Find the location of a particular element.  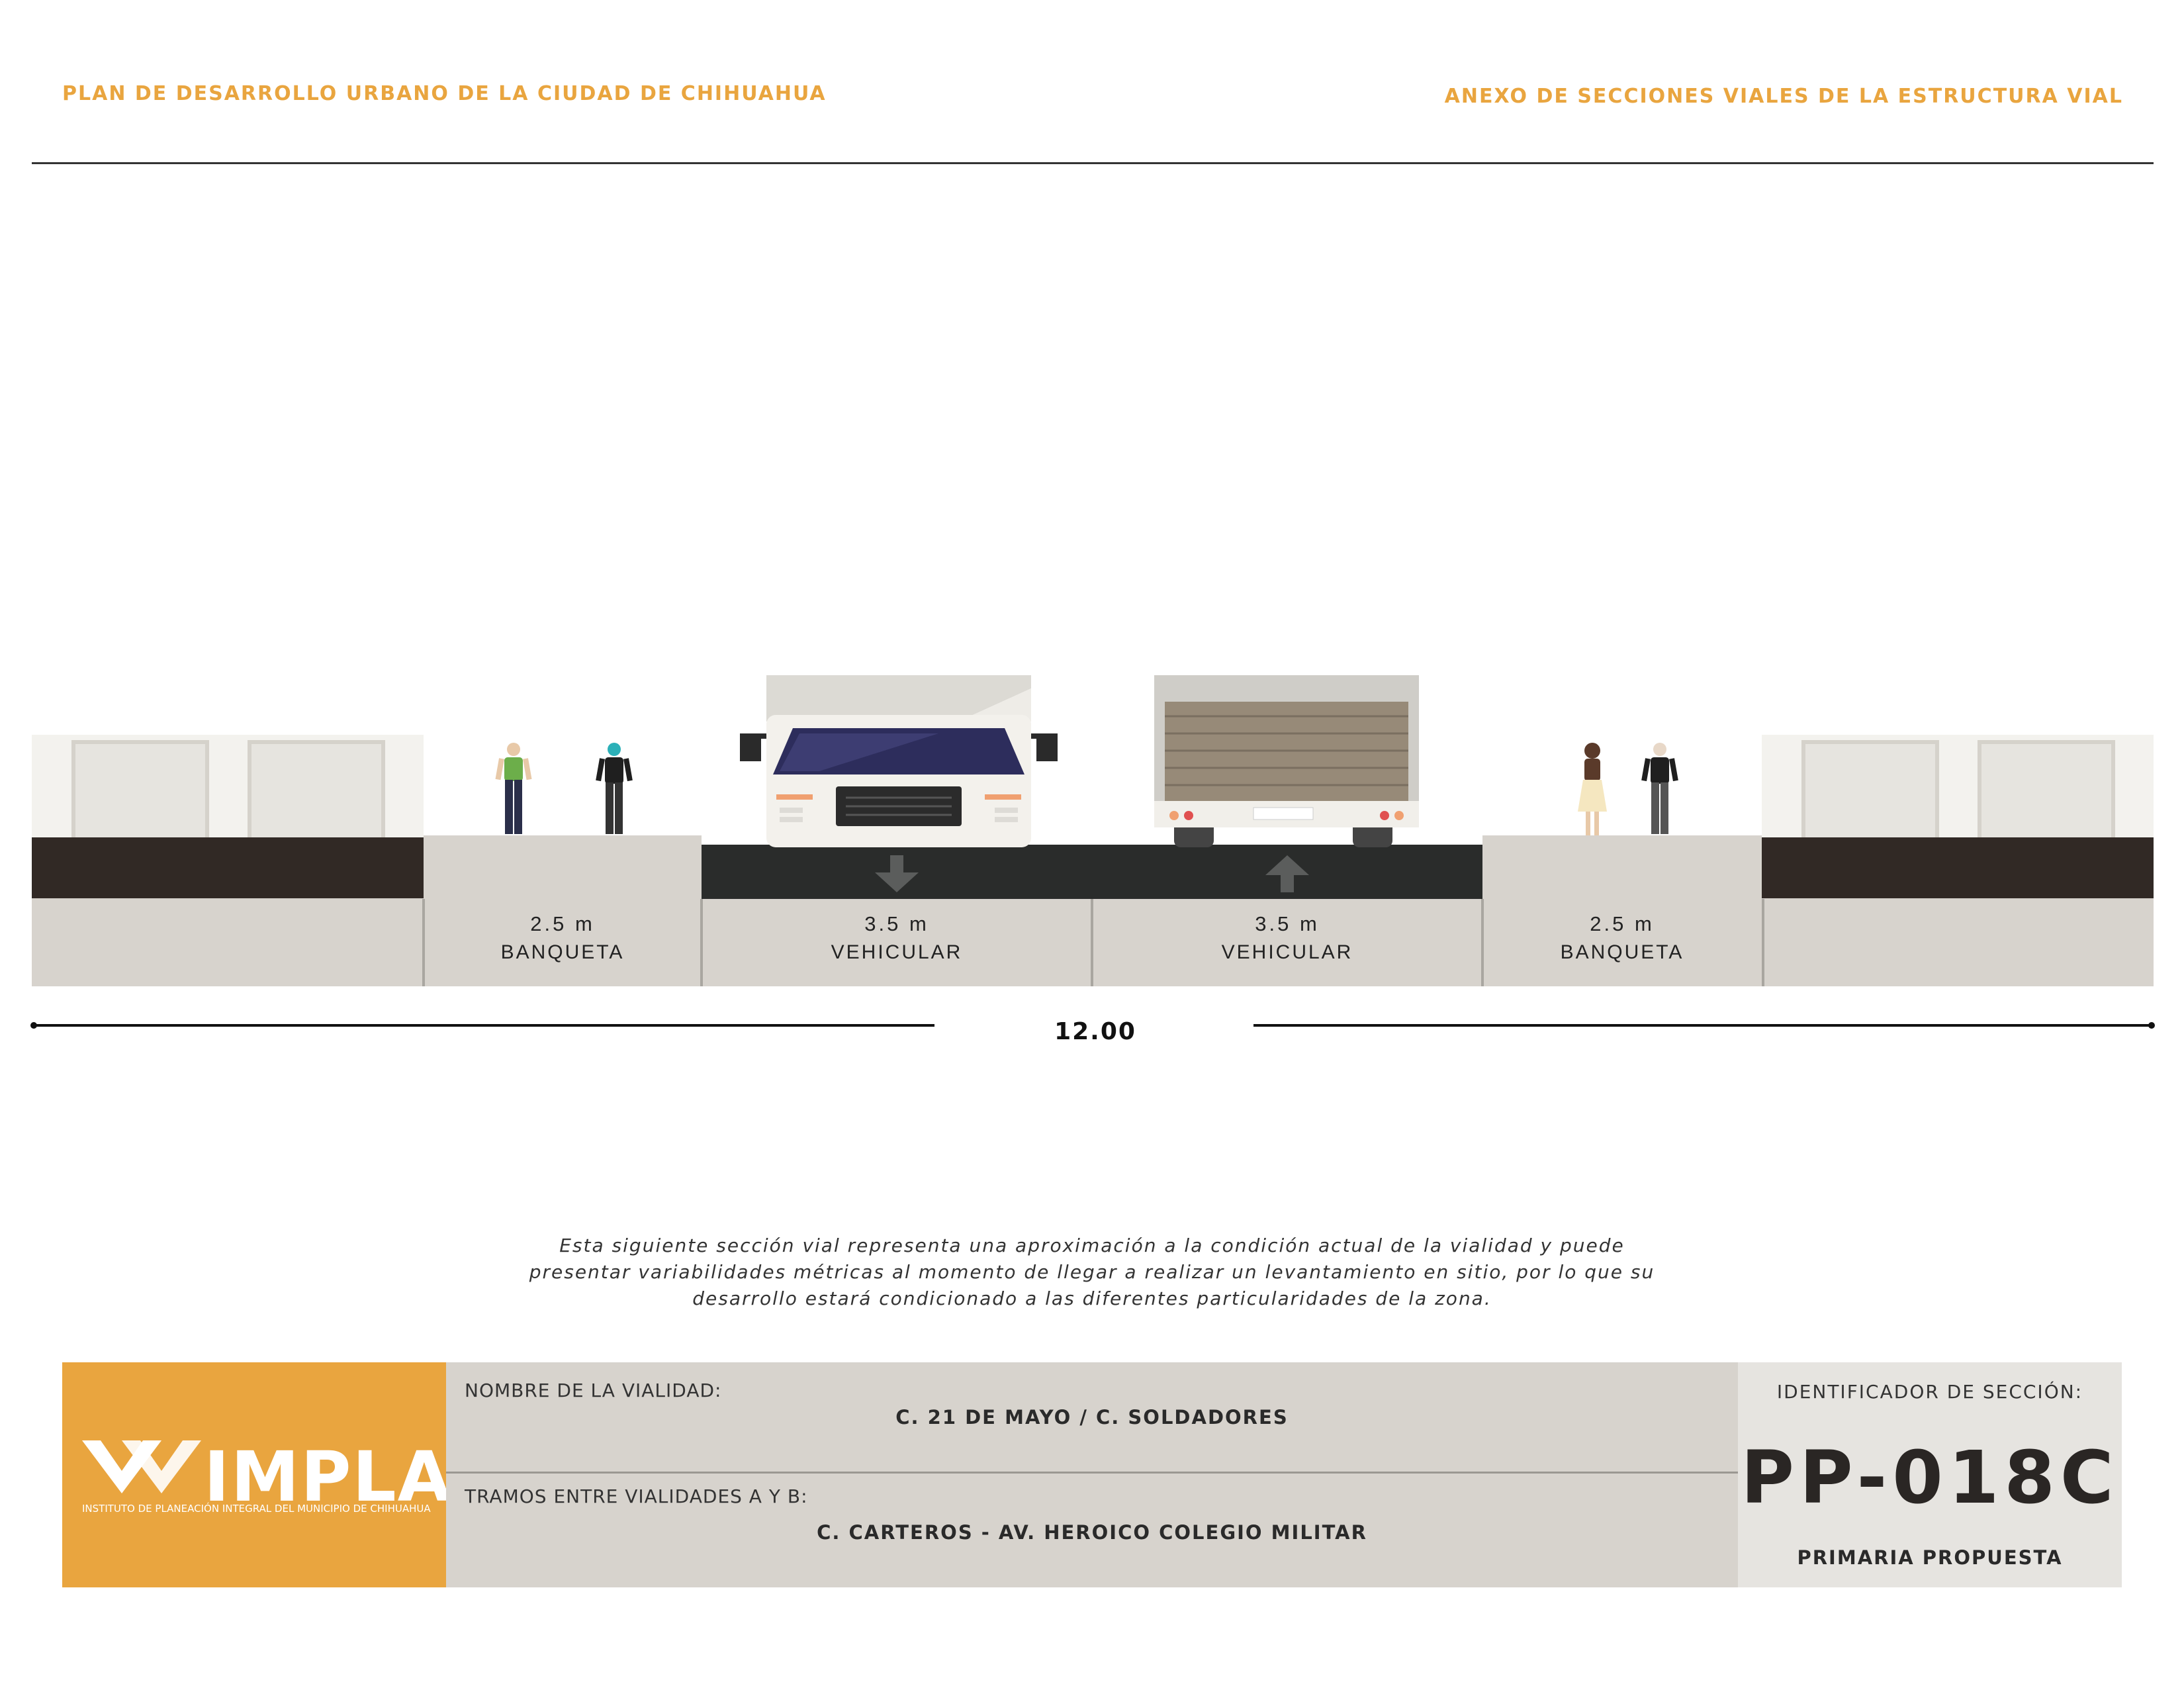

road-name-label: NOMBRE DE LA VIALIDAD: is located at coordinates (593, 1390).